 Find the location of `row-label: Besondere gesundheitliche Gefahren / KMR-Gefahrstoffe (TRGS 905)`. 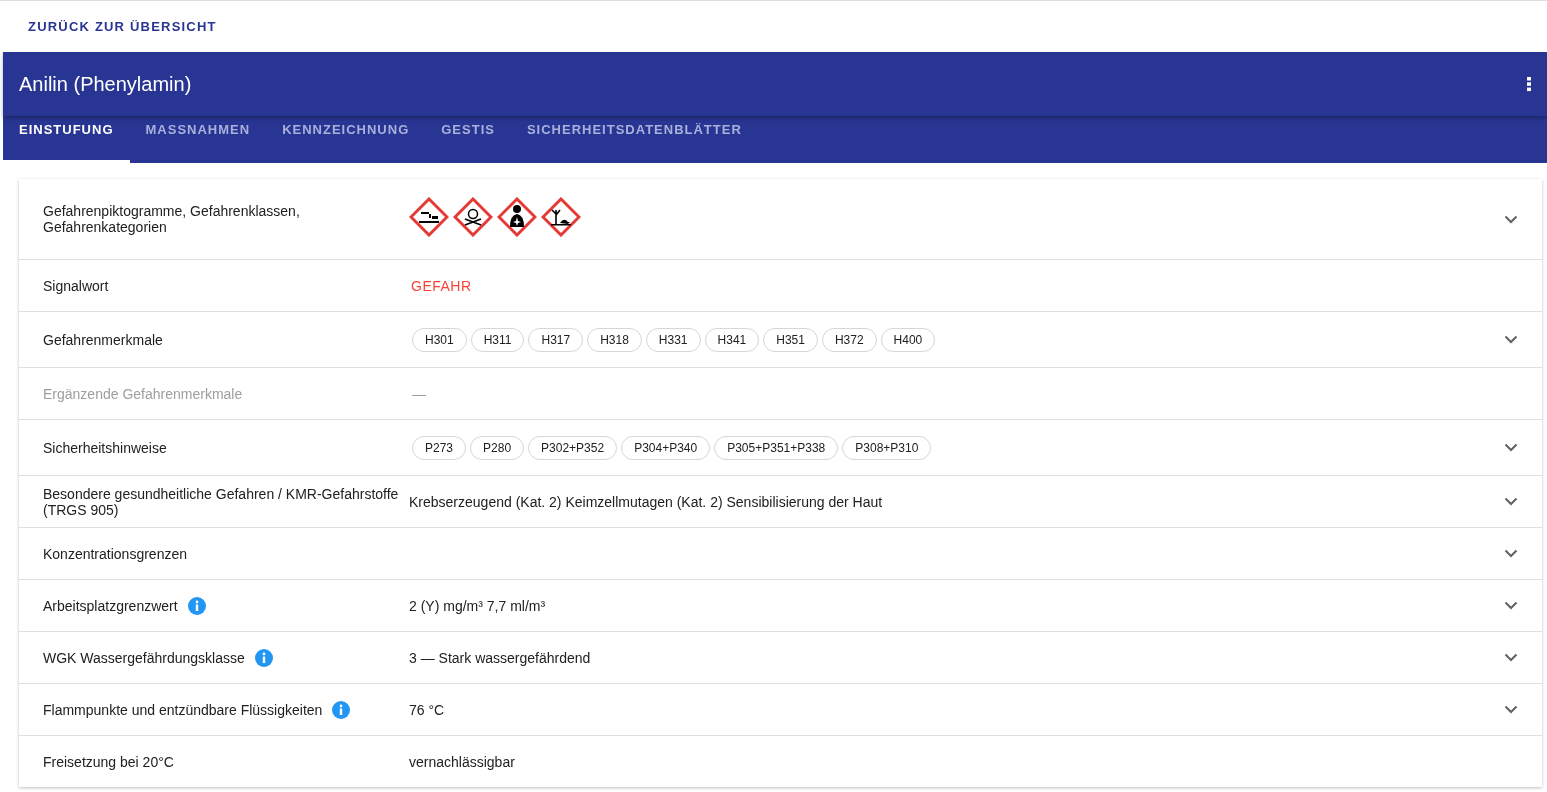

row-label: Besondere gesundheitliche Gefahren / KMR-Gefahrstoffe (TRGS 905) is located at coordinates (221, 501).